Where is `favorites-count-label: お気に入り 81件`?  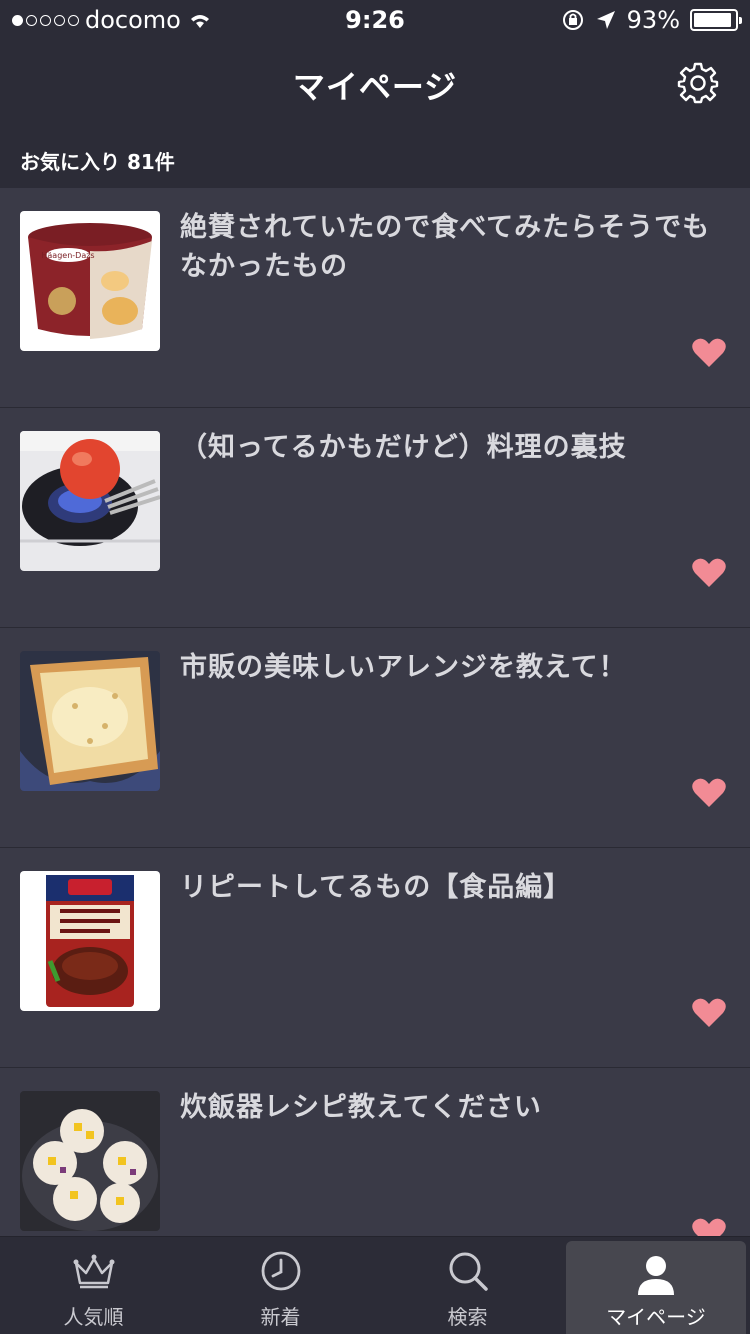 favorites-count-label: お気に入り 81件 is located at coordinates (97, 162).